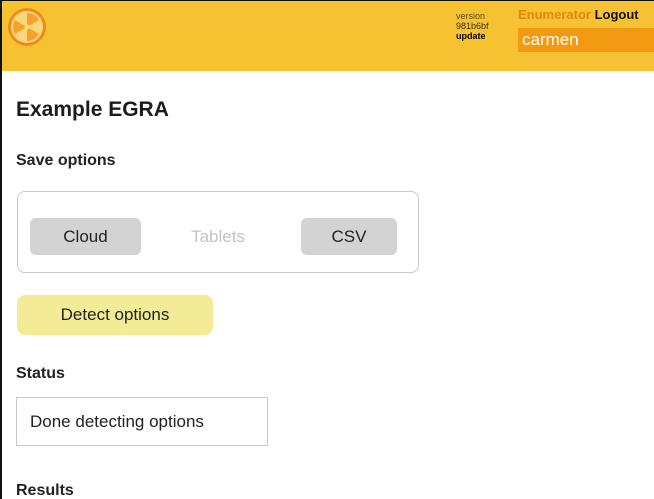 Image resolution: width=654 pixels, height=499 pixels. Describe the element at coordinates (554, 14) in the screenshot. I see `enumerator-label: Enumerator` at that location.